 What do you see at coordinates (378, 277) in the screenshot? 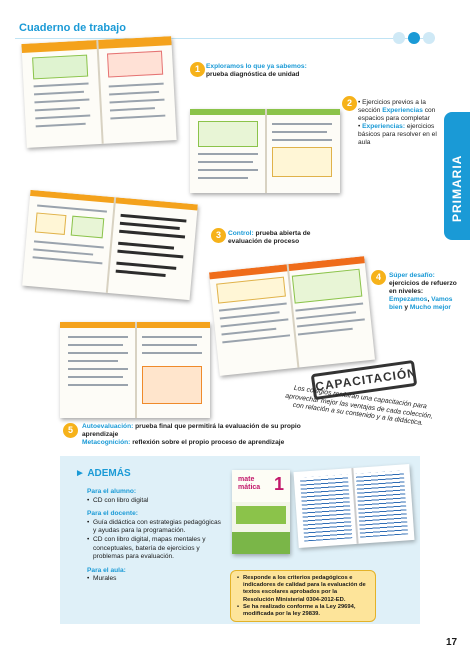
I see `feature-number-badge: 4` at bounding box center [378, 277].